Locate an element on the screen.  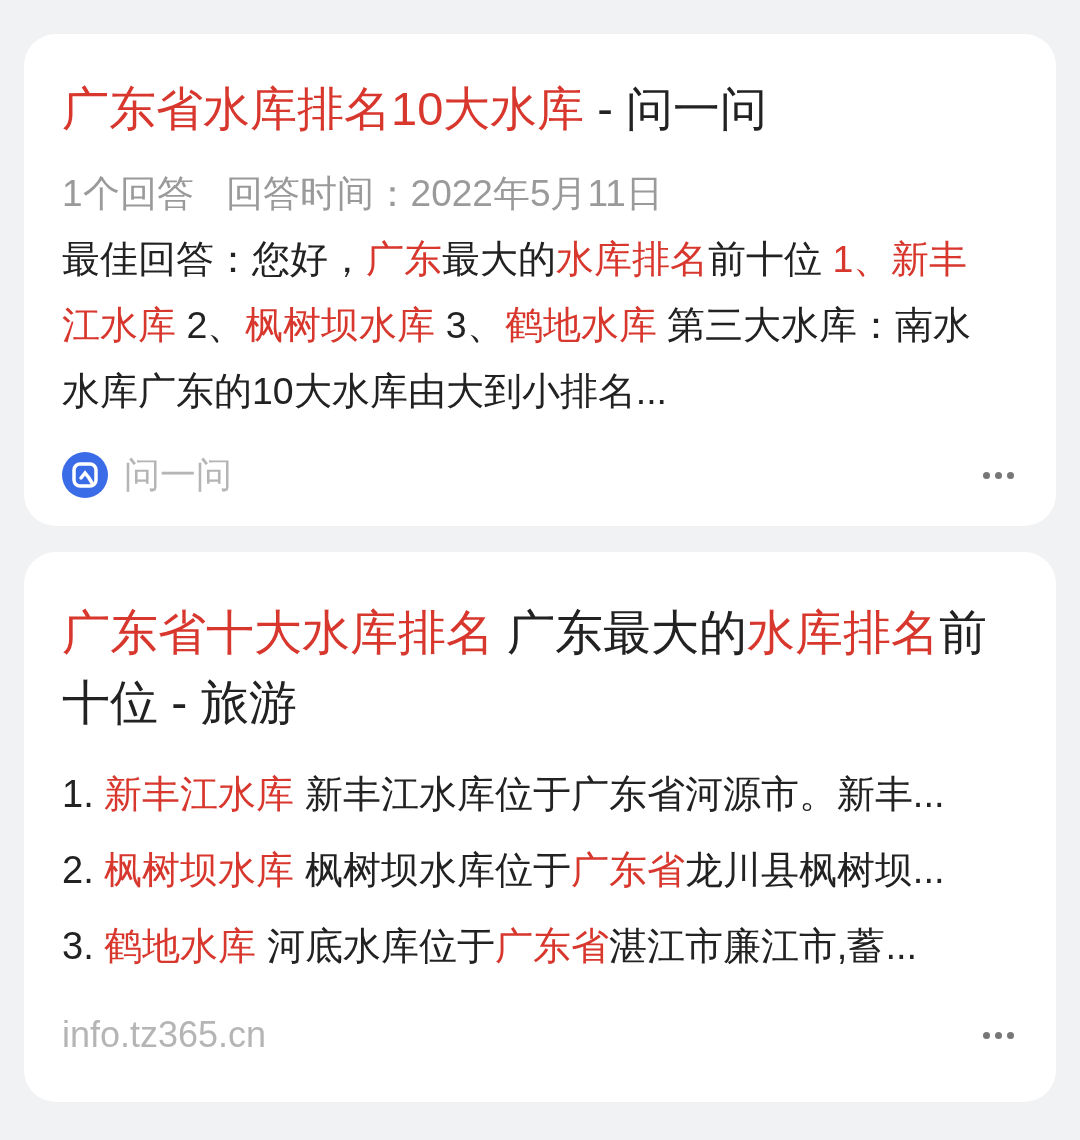
meta-text: 1个回答 is located at coordinates (128, 194).